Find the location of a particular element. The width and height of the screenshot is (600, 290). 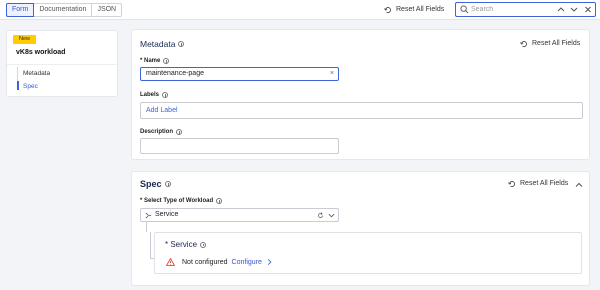

search-box is located at coordinates (525, 9).